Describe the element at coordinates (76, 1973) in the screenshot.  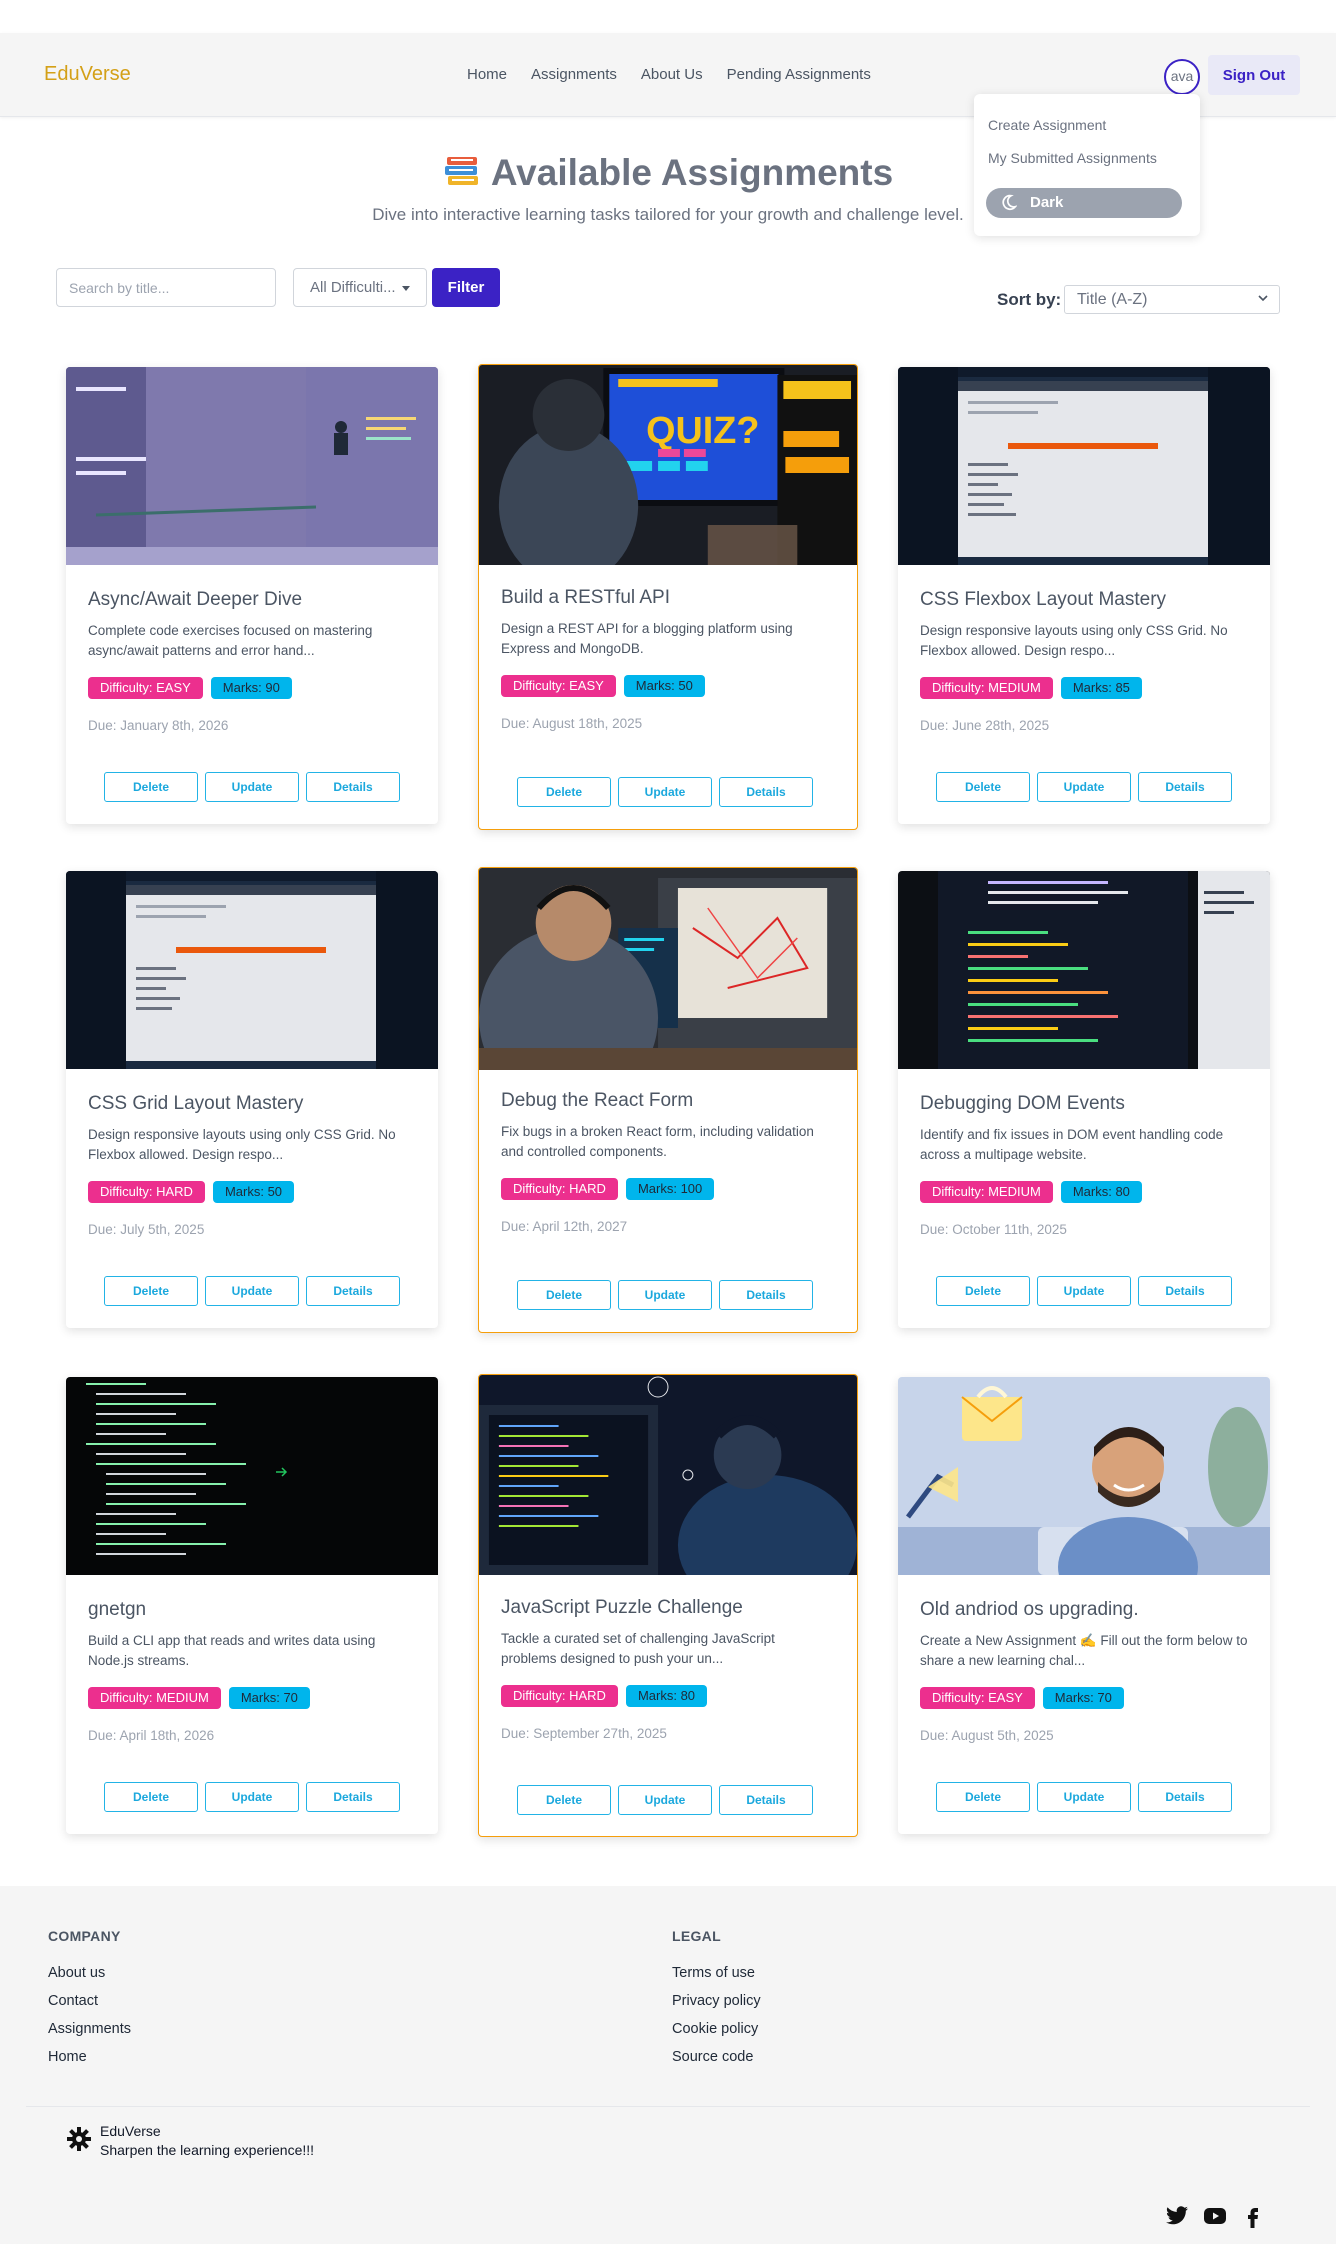
I see `footer-link-about-us: About us` at that location.